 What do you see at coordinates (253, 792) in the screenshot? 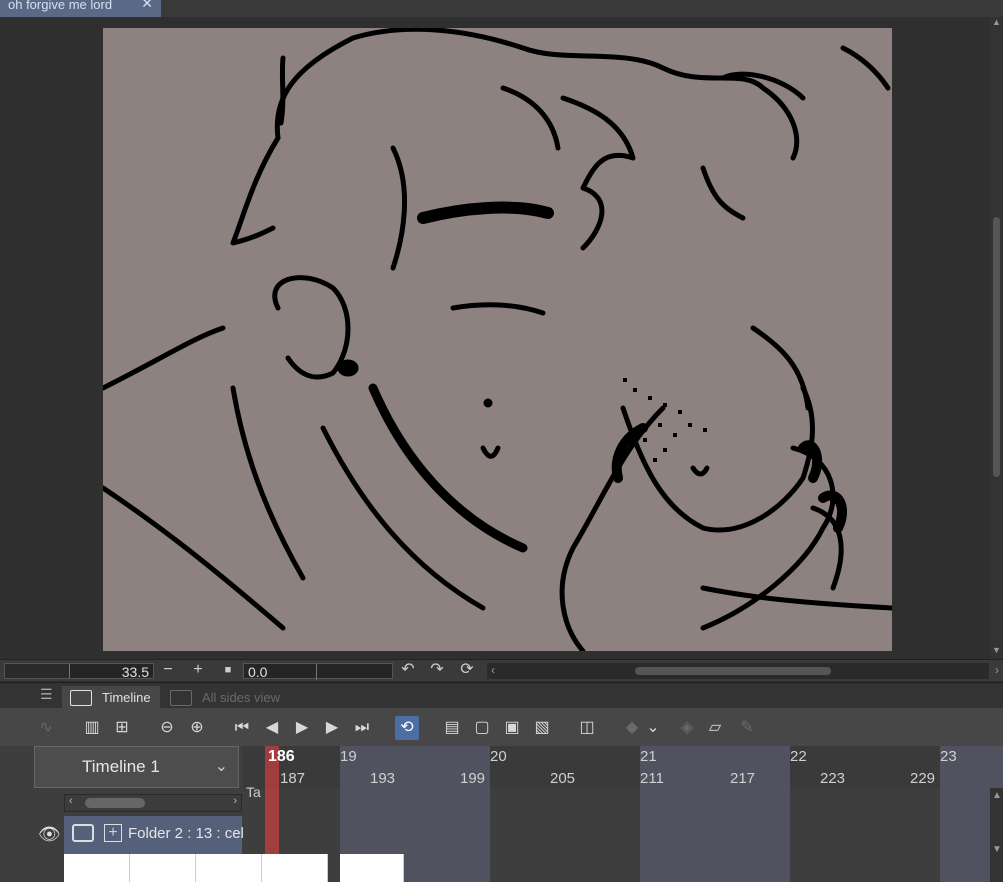
I see `track-label: Ta` at bounding box center [253, 792].